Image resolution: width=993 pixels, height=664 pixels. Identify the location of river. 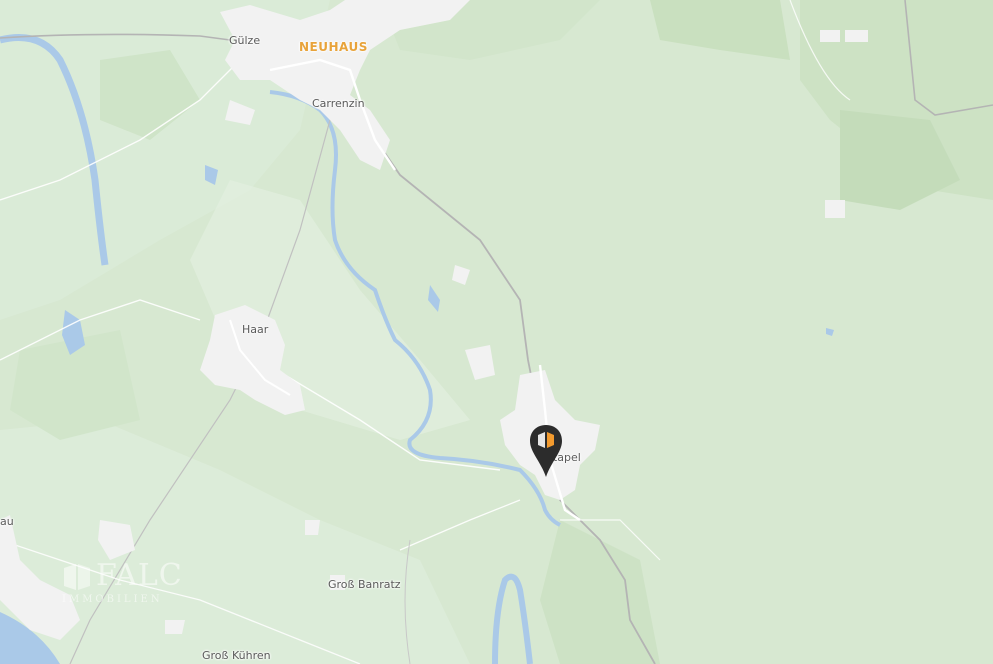
(512, 618).